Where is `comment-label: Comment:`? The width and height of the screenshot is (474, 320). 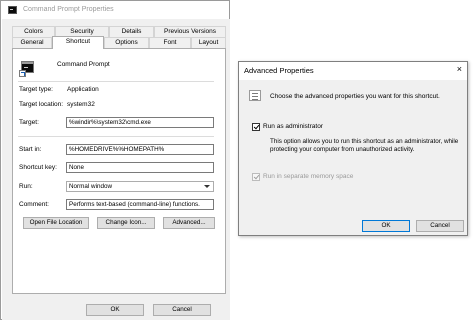
comment-label: Comment: is located at coordinates (34, 204).